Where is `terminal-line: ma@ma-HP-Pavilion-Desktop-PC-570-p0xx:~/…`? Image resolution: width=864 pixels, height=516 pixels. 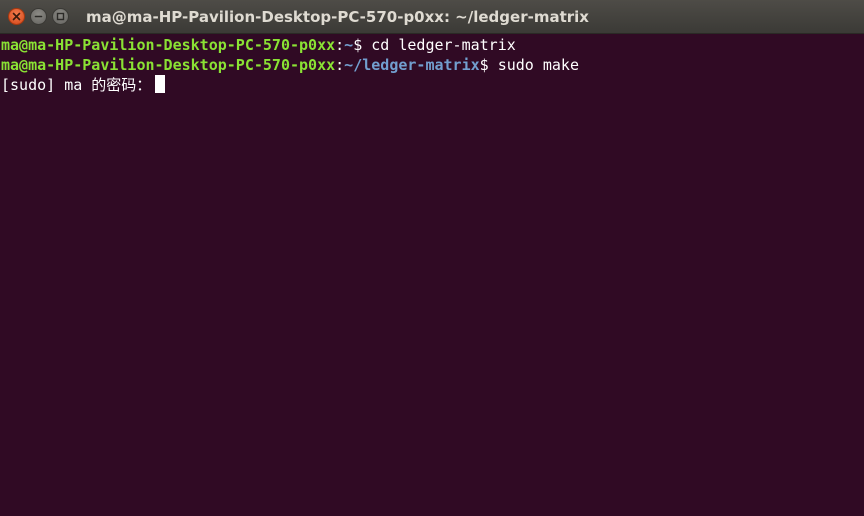 terminal-line: ma@ma-HP-Pavilion-Desktop-PC-570-p0xx:~/… is located at coordinates (432, 65).